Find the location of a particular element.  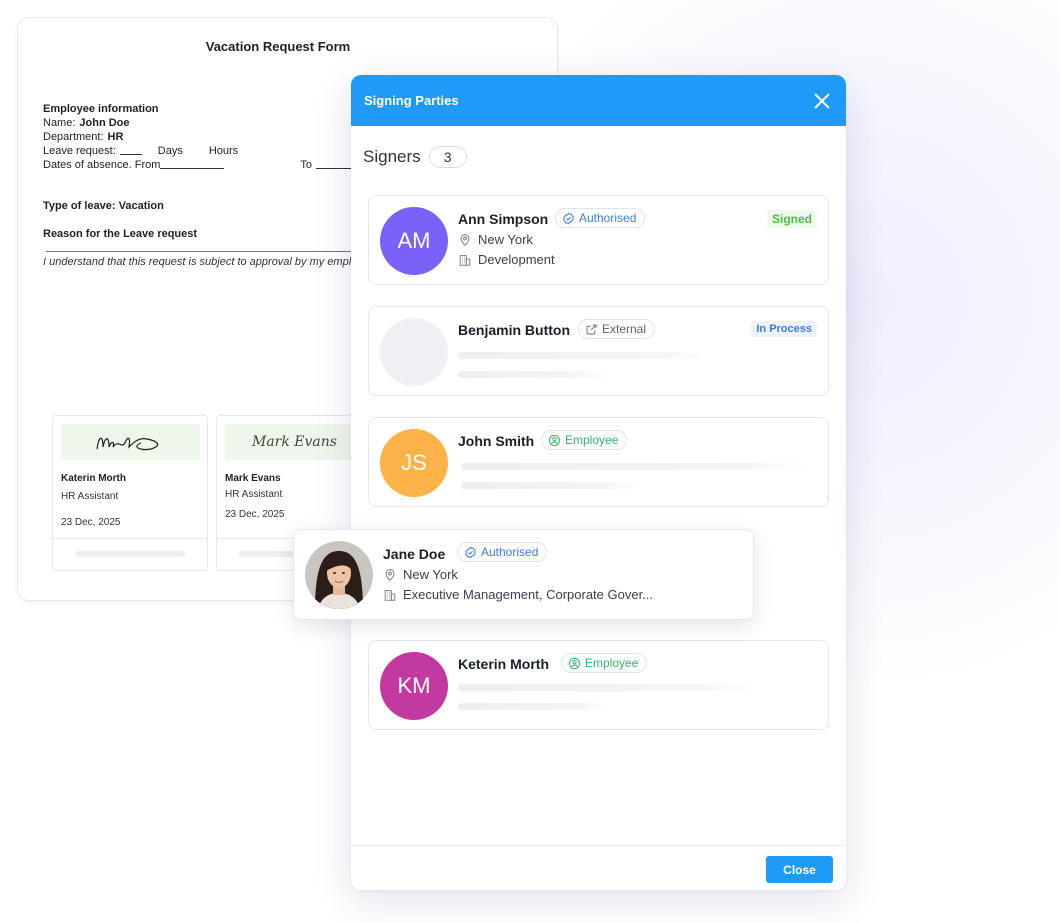

signer-card: Benjamin Button External In Process is located at coordinates (598, 351).